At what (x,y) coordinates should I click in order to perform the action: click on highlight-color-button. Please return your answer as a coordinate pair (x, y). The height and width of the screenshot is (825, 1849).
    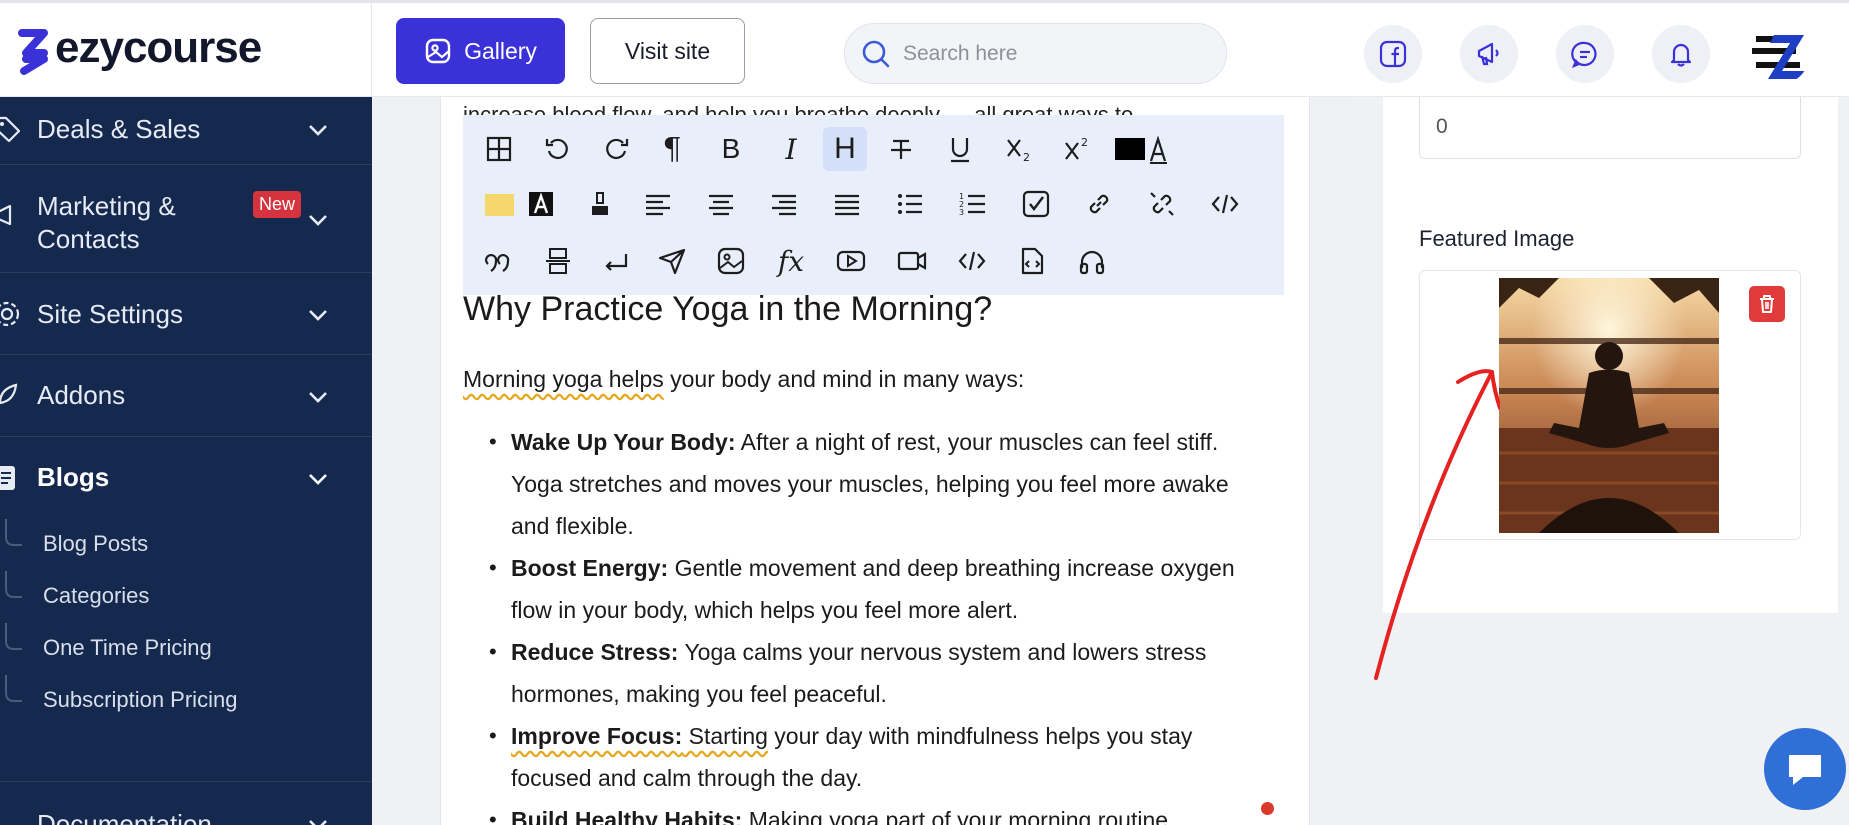
    Looking at the image, I should click on (499, 204).